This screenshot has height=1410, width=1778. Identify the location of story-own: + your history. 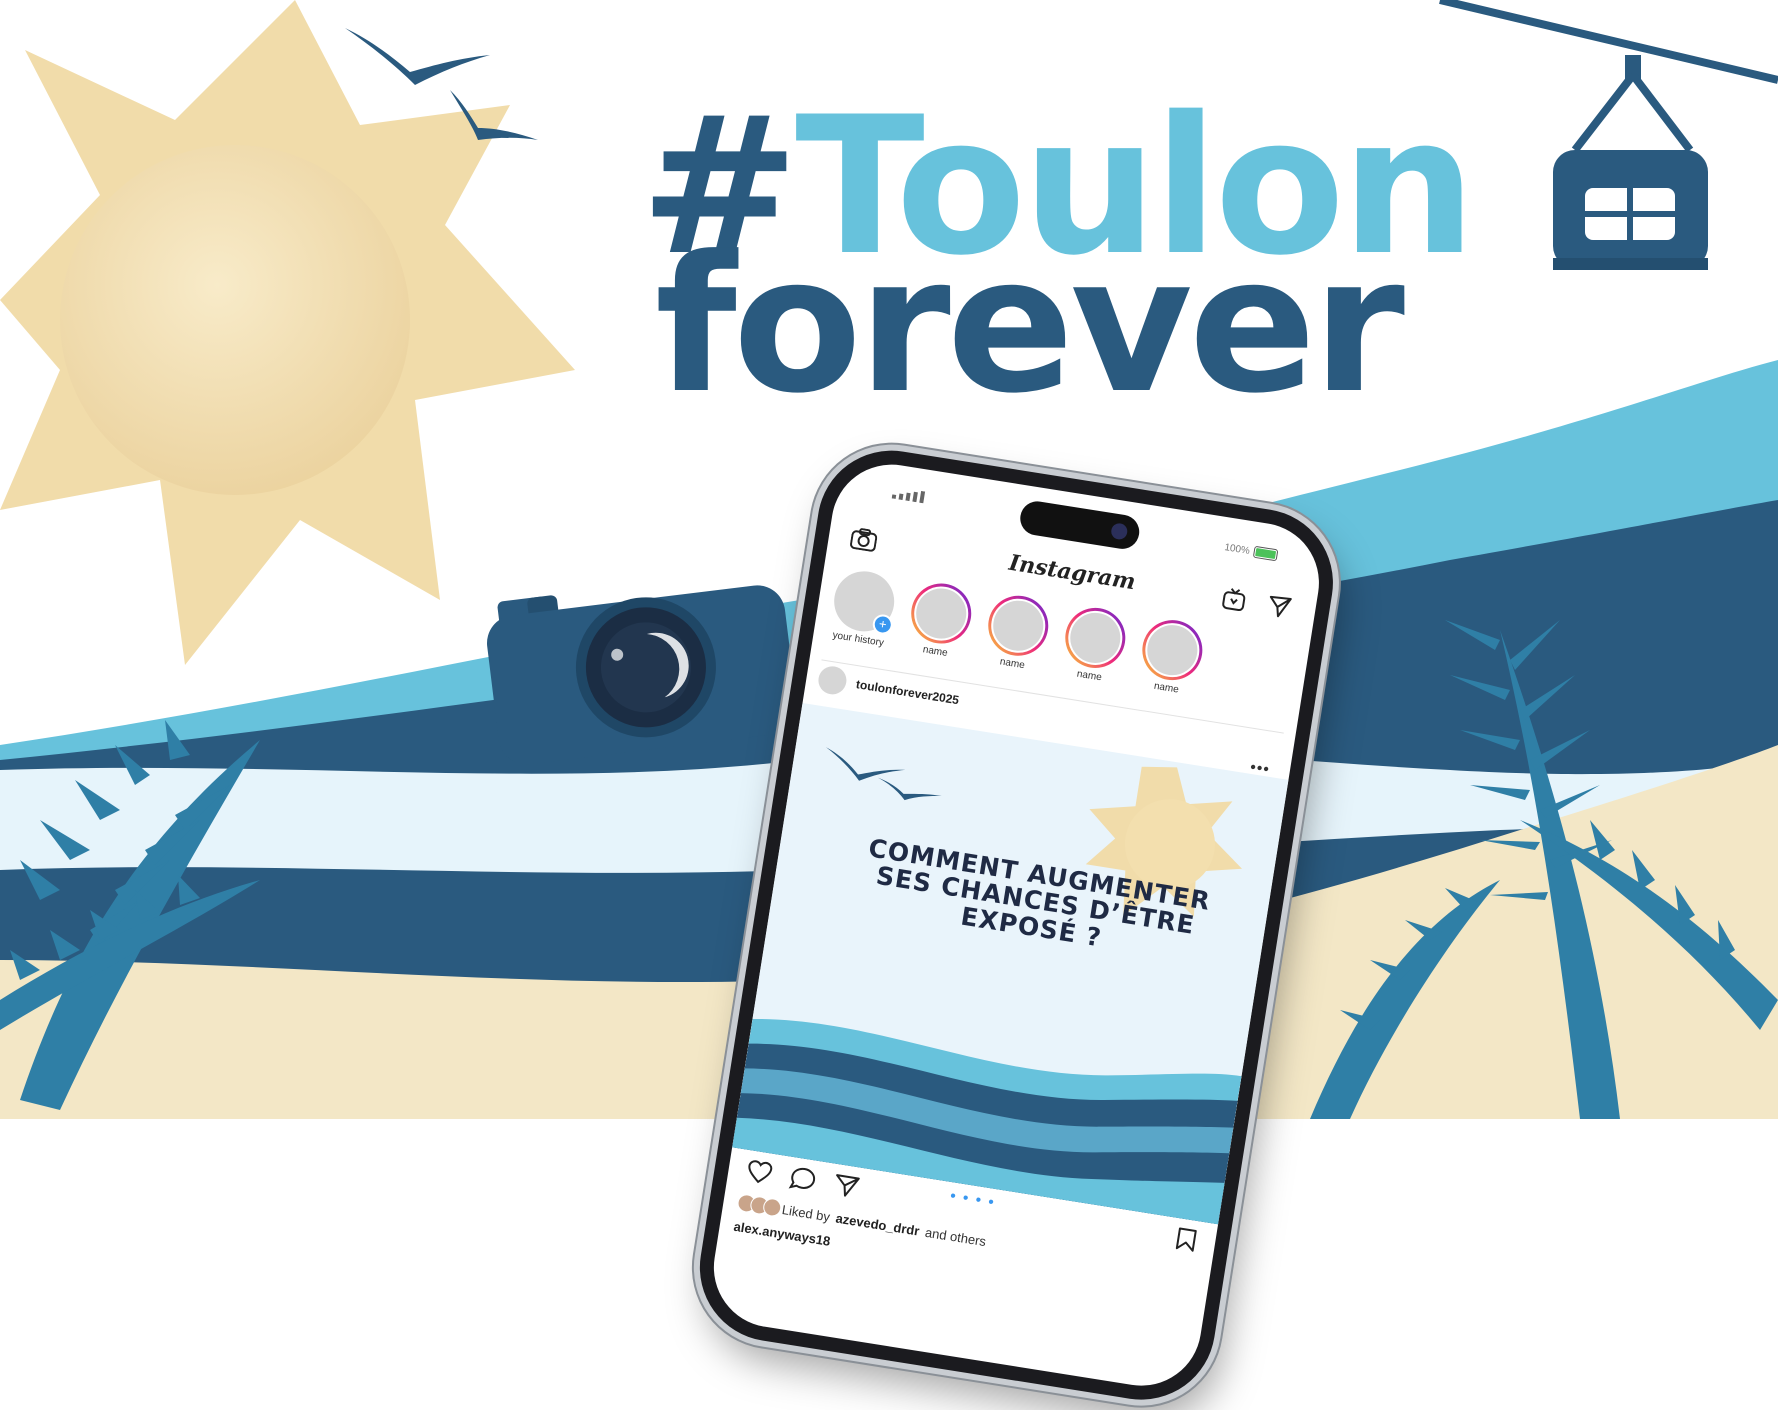
(862, 613).